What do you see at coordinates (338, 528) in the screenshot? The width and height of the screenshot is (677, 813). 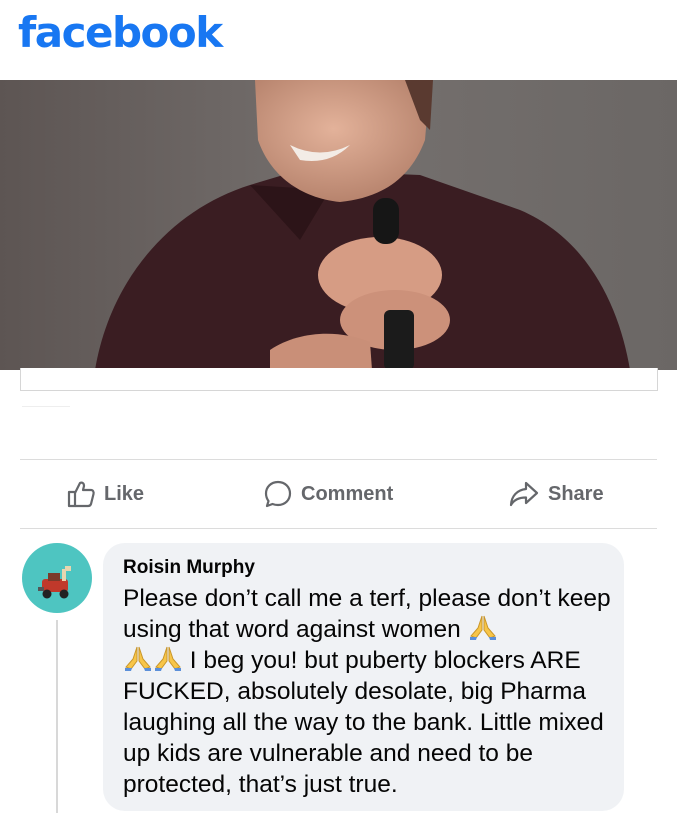 I see `actions-bottom-divider` at bounding box center [338, 528].